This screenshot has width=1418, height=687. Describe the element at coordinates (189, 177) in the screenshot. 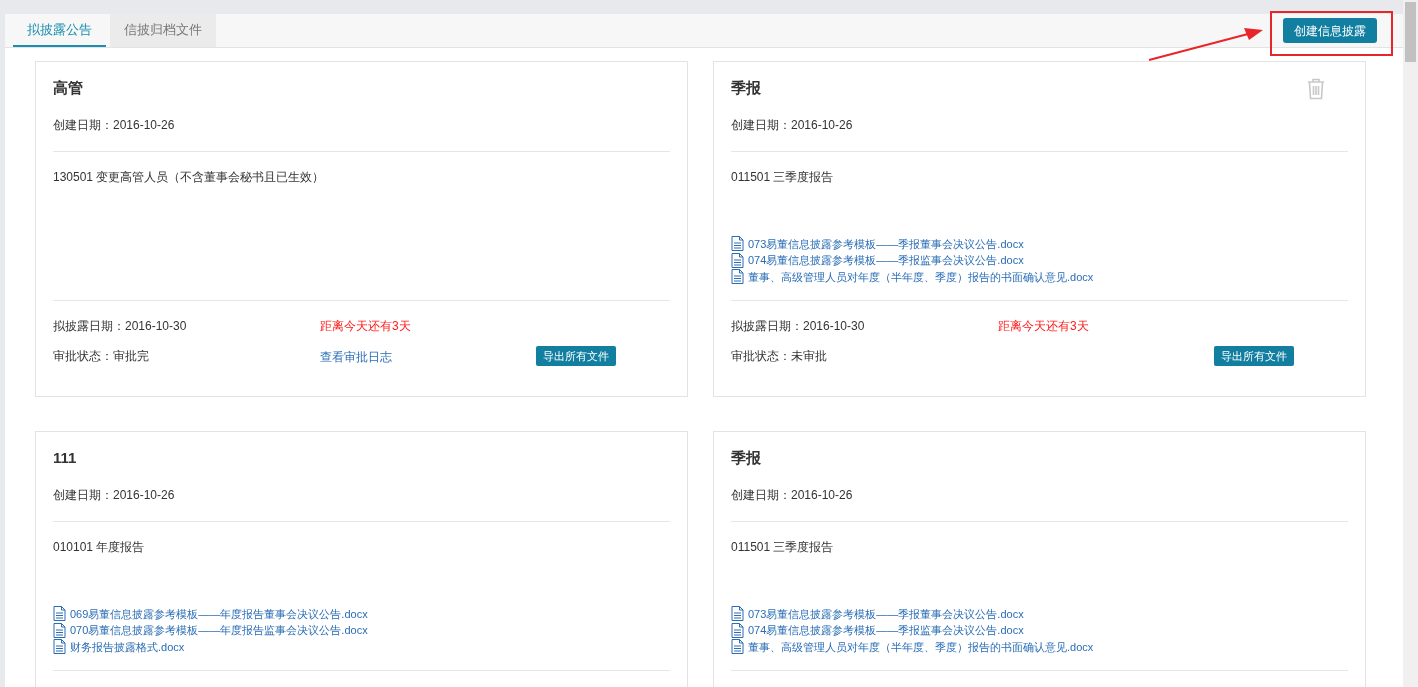

I see `report-type: 130501 变更高管人员（不含董事会秘书且已生效）` at that location.